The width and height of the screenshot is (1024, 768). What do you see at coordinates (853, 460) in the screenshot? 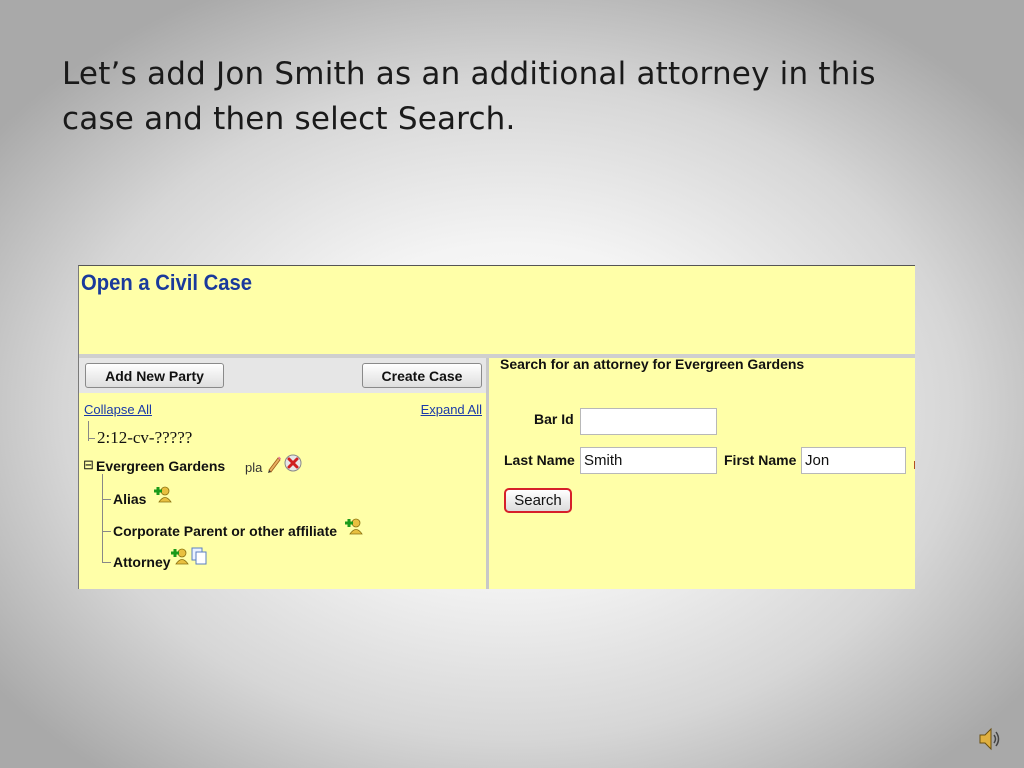
I see `first-name-input` at bounding box center [853, 460].